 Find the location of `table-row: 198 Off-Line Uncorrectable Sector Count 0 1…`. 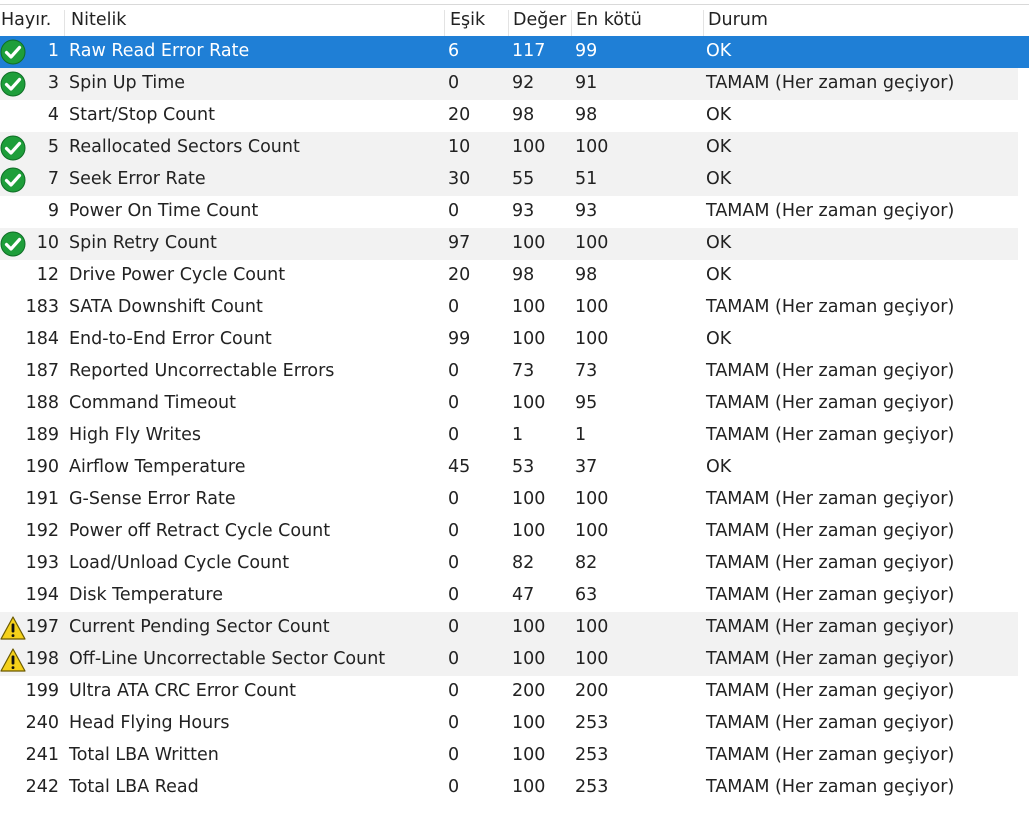

table-row: 198 Off-Line Uncorrectable Sector Count 0 1… is located at coordinates (514, 660).